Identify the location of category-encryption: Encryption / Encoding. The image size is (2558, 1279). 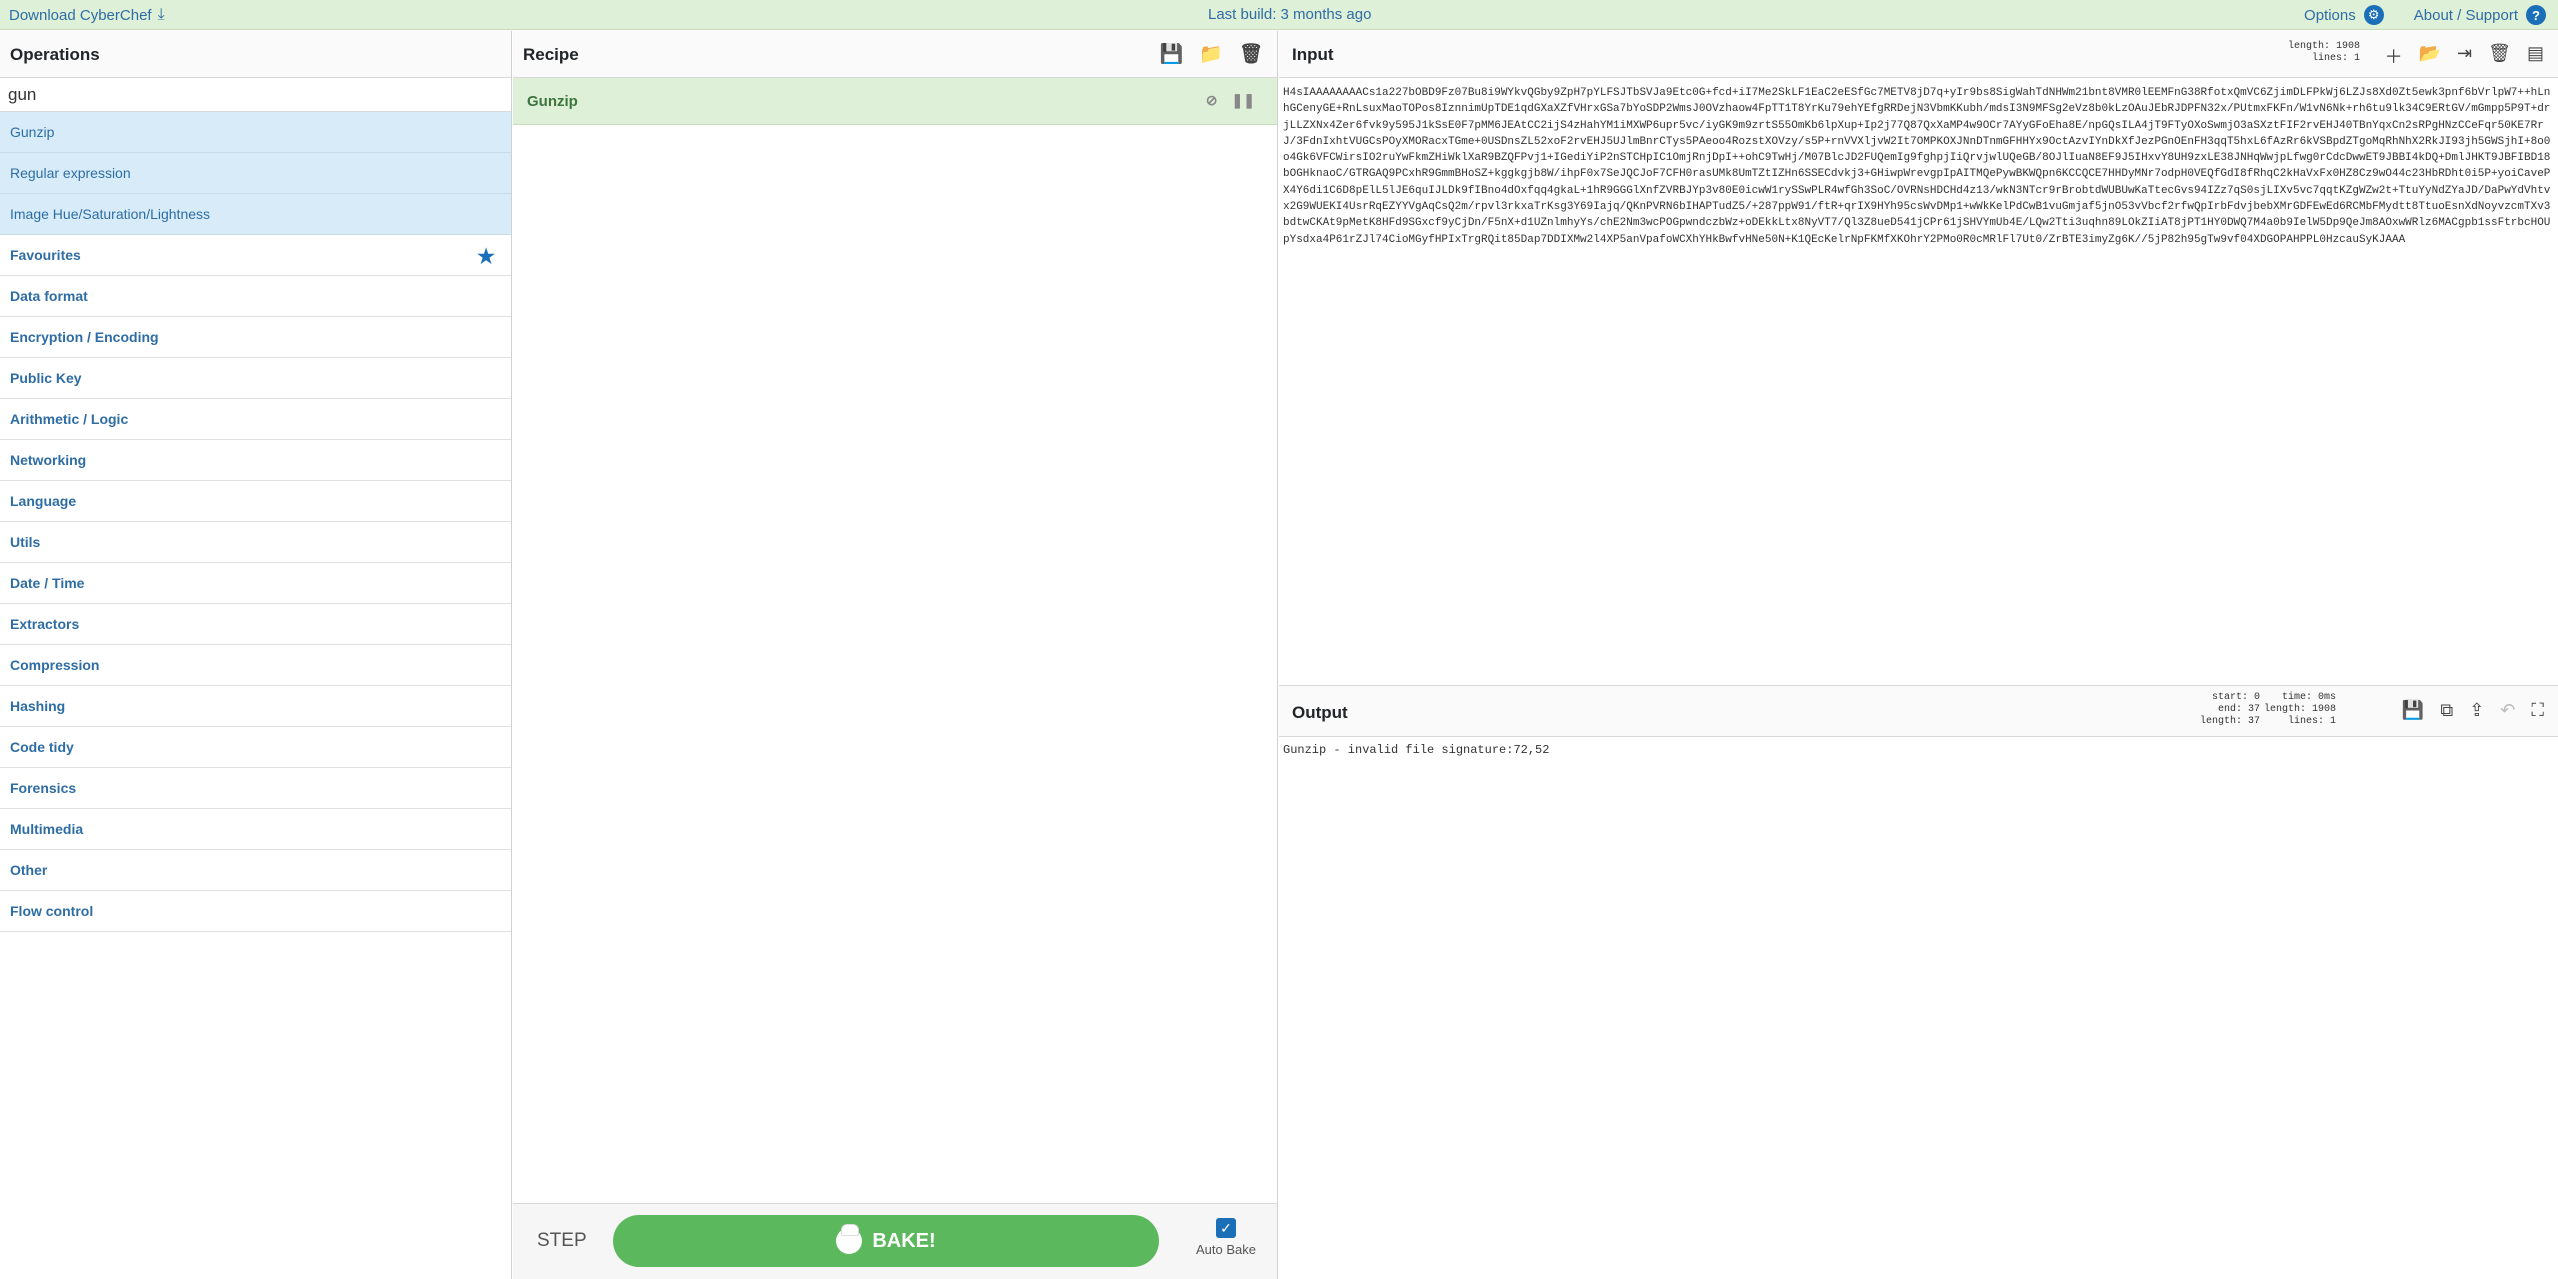
(255, 337).